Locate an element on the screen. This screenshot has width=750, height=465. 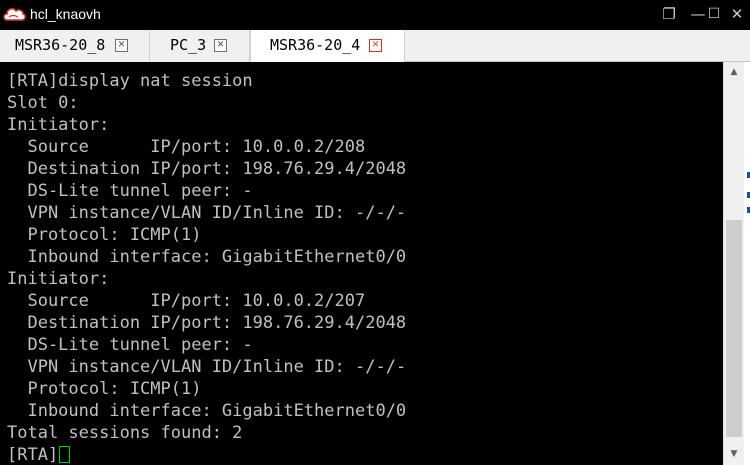
text-cursor is located at coordinates (65, 454).